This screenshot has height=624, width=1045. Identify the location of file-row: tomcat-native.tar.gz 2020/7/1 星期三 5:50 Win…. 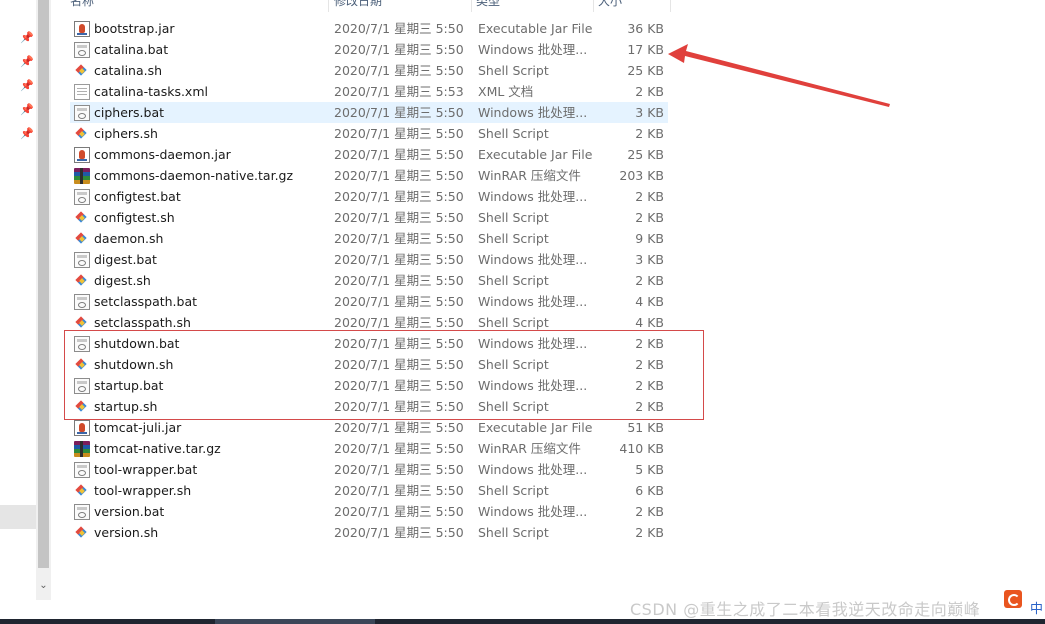
(369, 448).